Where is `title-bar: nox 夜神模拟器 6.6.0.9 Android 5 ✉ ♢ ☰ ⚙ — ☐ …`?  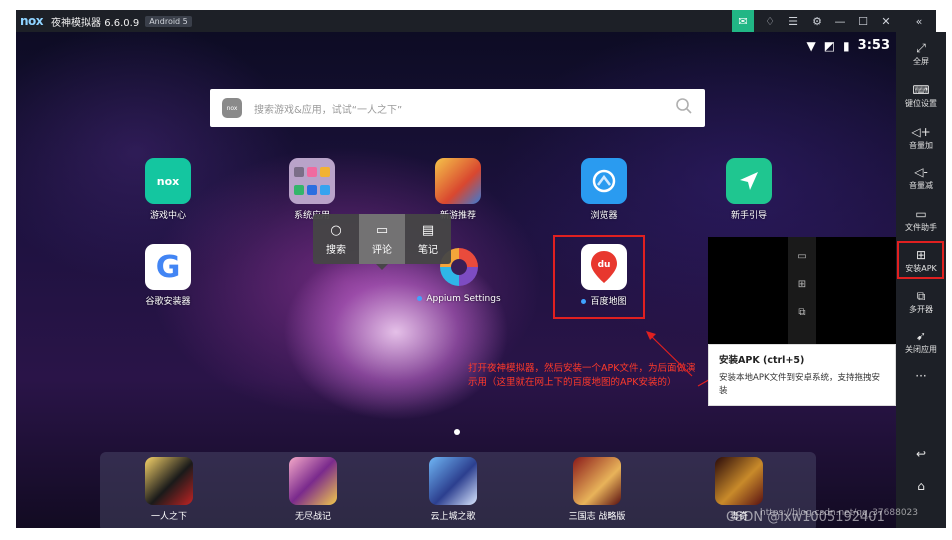
title-bar: nox 夜神模拟器 6.6.0.9 Android 5 ✉ ♢ ☰ ⚙ — ☐ … is located at coordinates (476, 21).